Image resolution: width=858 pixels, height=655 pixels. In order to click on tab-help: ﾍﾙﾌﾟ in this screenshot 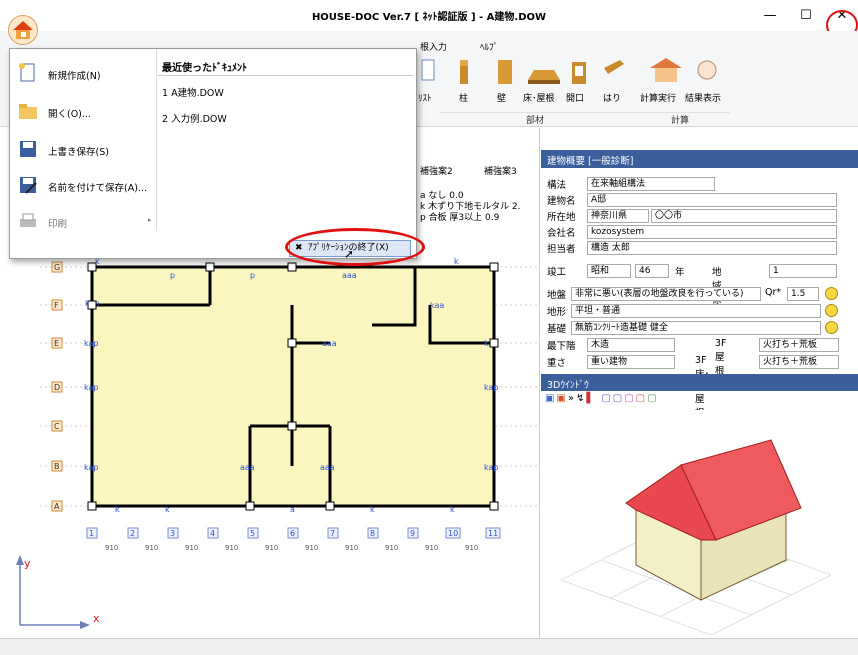, I will do `click(489, 46)`.